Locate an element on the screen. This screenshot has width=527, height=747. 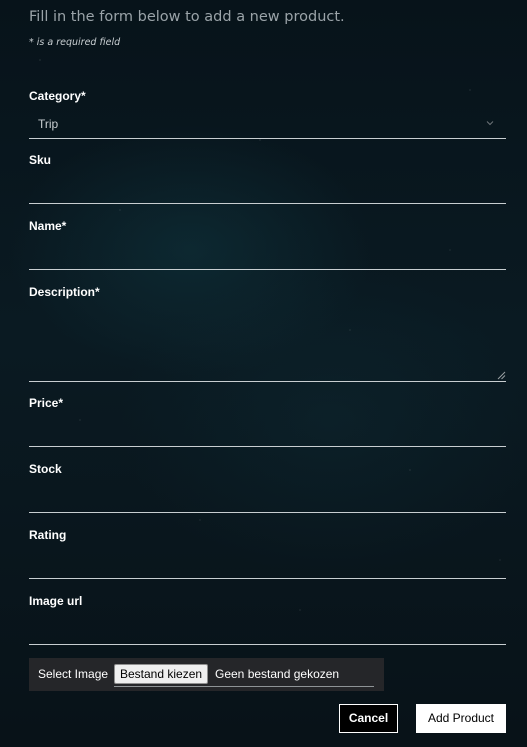
required-field-note: * is a required field is located at coordinates (75, 42).